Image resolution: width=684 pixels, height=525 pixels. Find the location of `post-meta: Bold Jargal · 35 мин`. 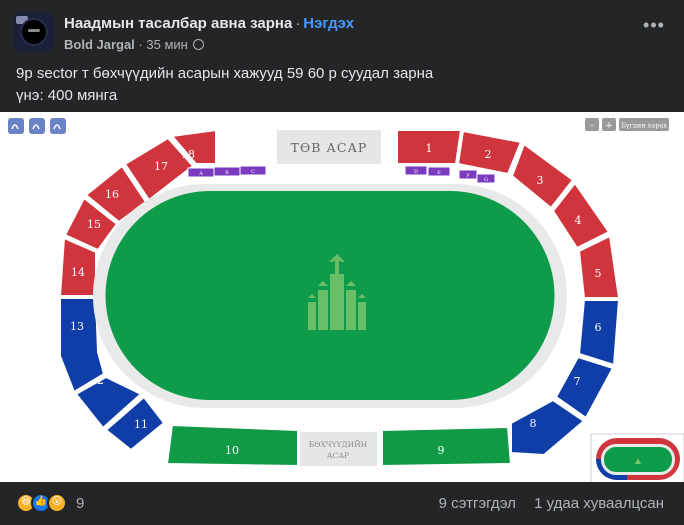

post-meta: Bold Jargal · 35 мин is located at coordinates (134, 44).